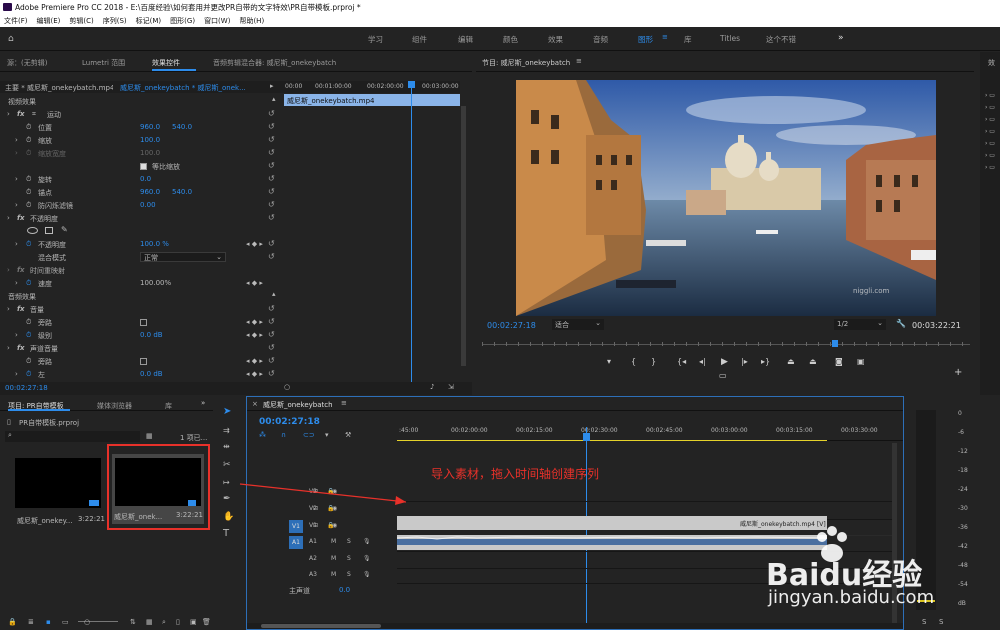 Image resolution: width=1000 pixels, height=630 pixels. Describe the element at coordinates (151, 335) in the screenshot. I see `level-value: 0.0 dB` at that location.